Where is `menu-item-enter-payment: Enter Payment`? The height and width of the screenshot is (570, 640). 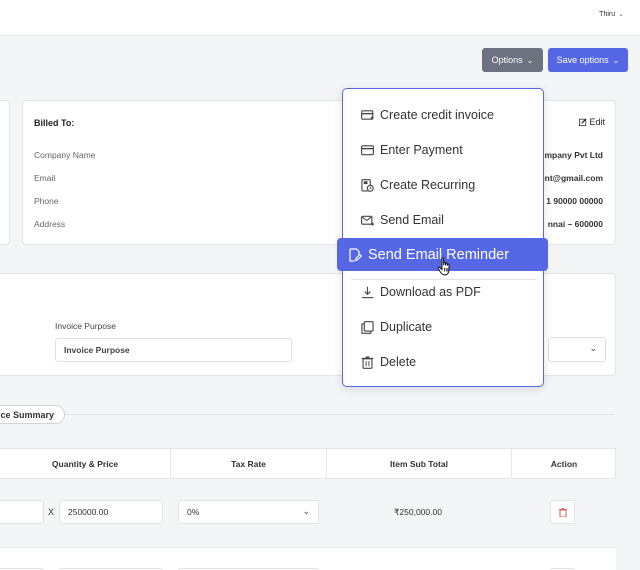 menu-item-enter-payment: Enter Payment is located at coordinates (444, 150).